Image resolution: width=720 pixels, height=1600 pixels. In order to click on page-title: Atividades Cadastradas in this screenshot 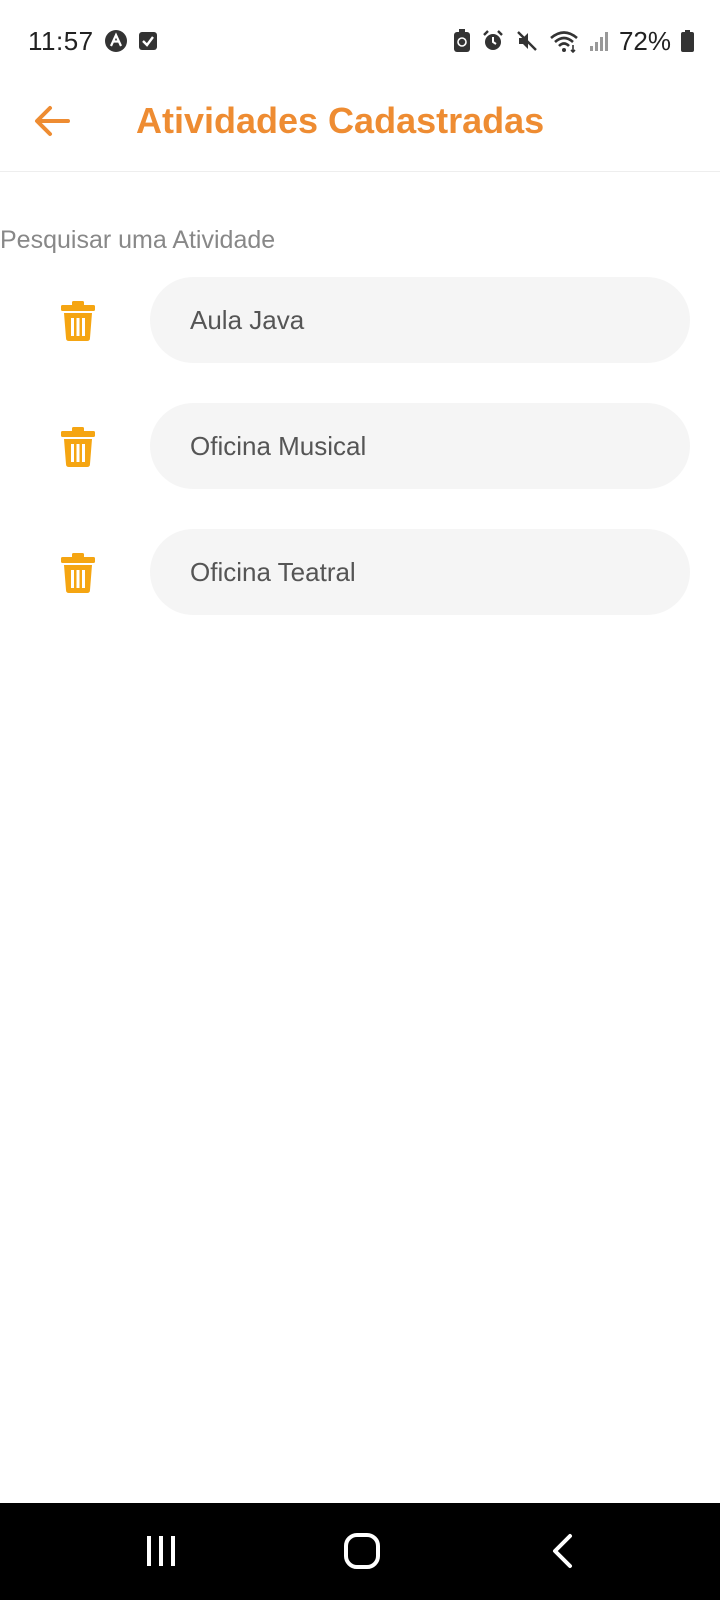, I will do `click(340, 120)`.